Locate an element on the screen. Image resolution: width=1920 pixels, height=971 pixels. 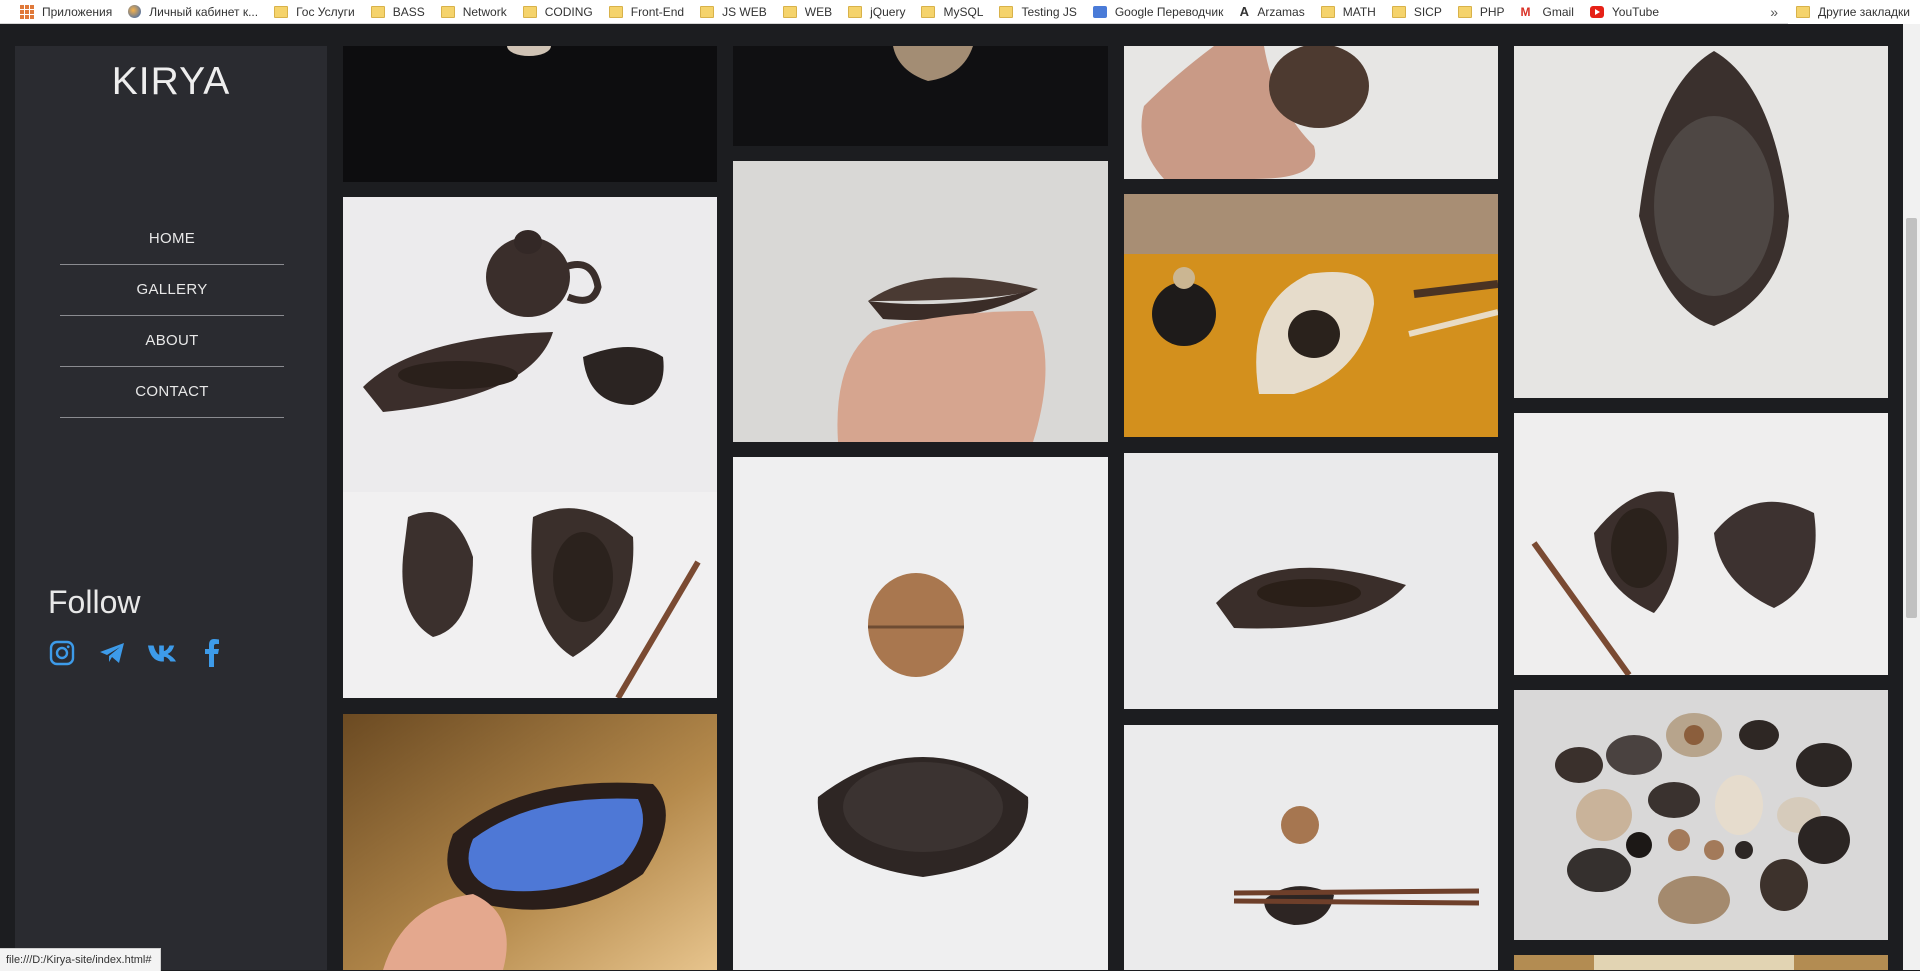
photo-walnut-bowl is located at coordinates (920, 713).